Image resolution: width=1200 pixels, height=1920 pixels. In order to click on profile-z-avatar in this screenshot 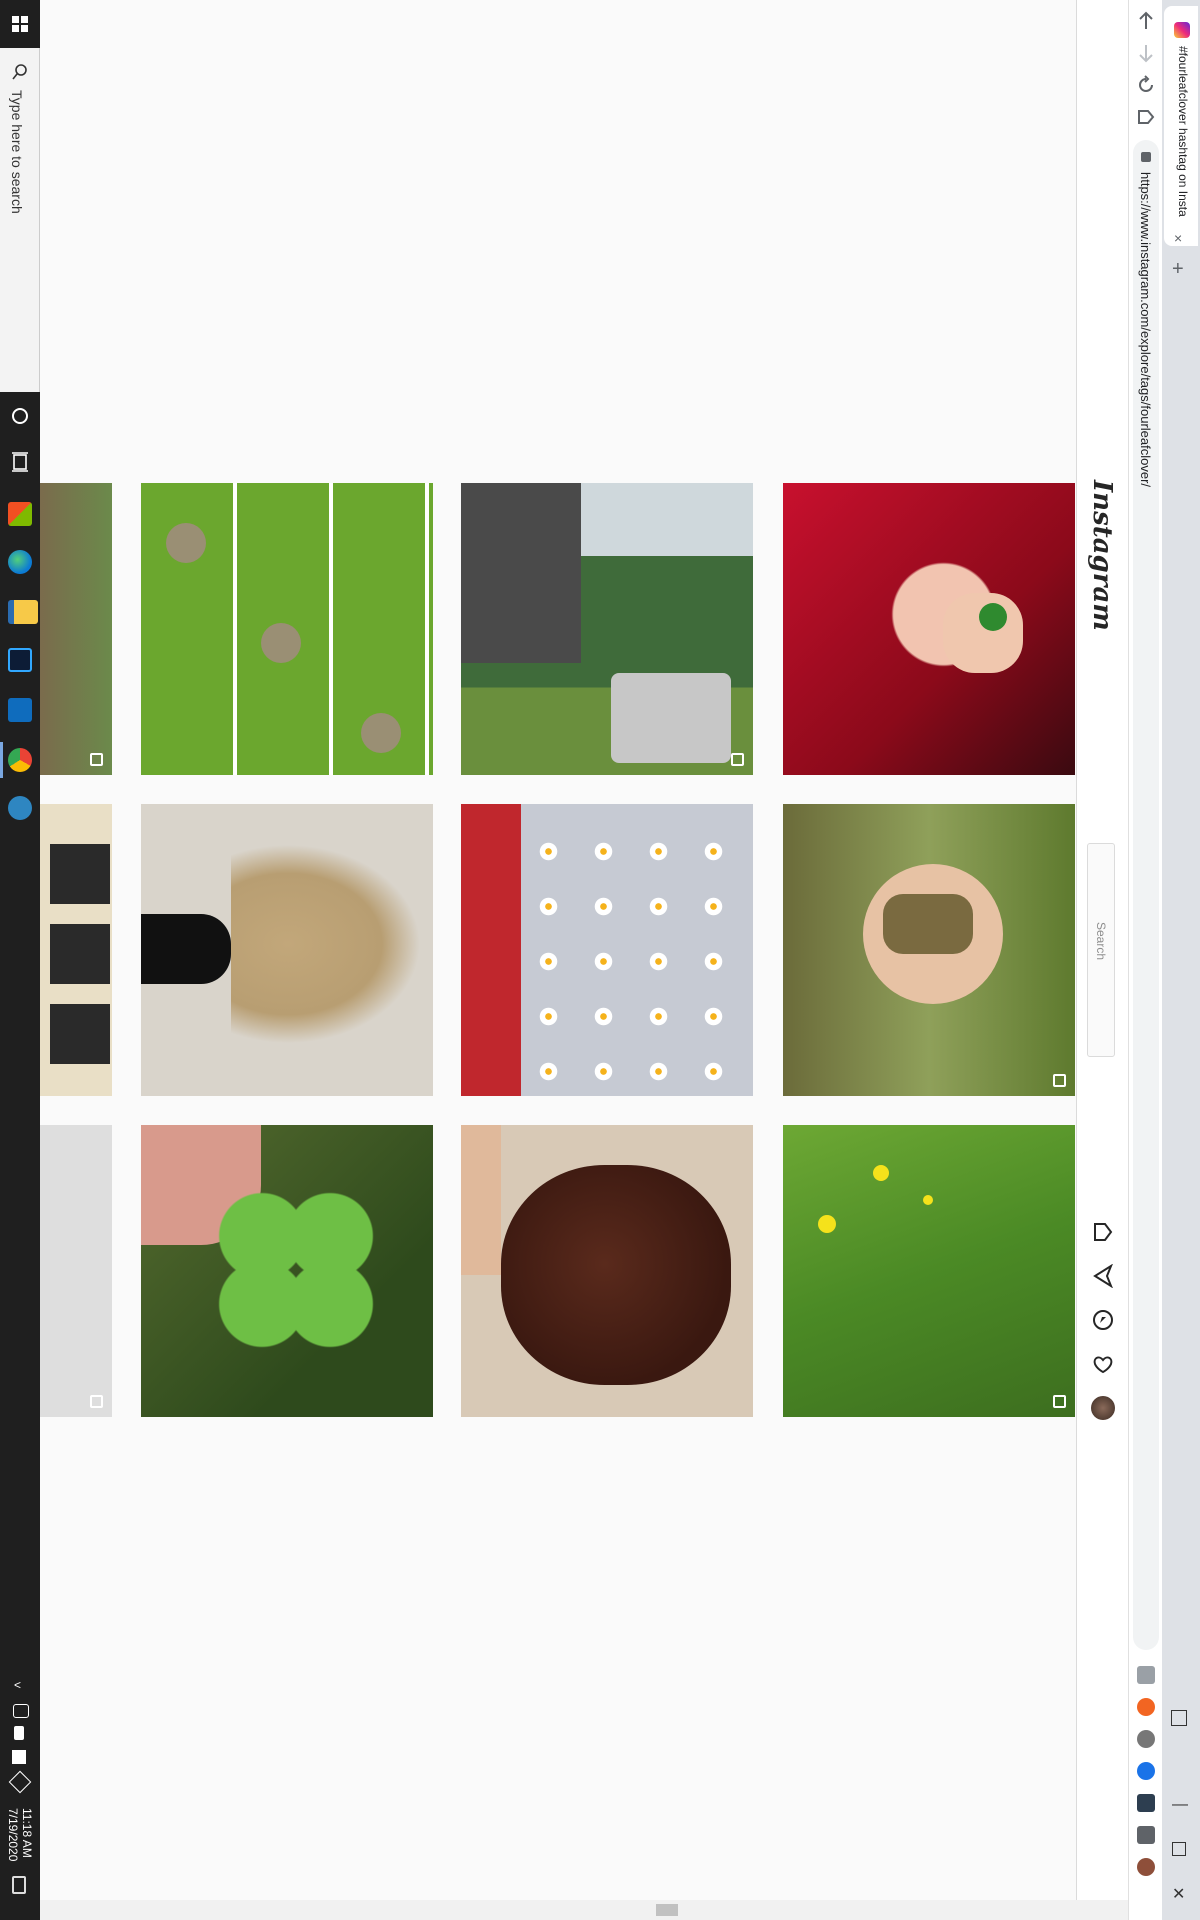, I will do `click(1146, 1867)`.